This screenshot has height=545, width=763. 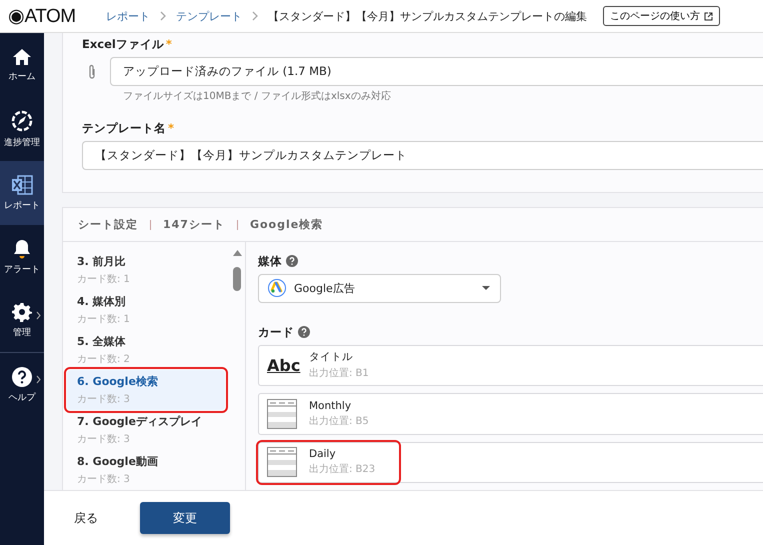 What do you see at coordinates (129, 128) in the screenshot?
I see `field-label: テンプレート名 *` at bounding box center [129, 128].